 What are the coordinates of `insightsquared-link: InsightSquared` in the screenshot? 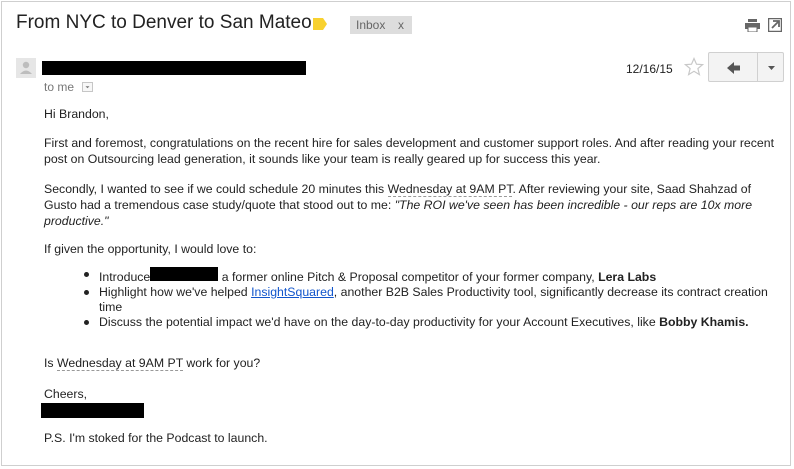 It's located at (292, 292).